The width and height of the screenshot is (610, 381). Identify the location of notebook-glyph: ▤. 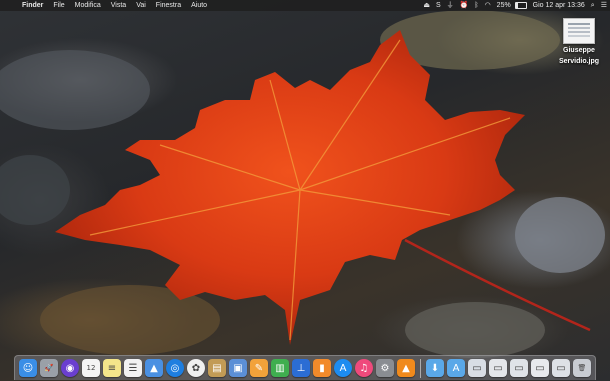
(217, 368).